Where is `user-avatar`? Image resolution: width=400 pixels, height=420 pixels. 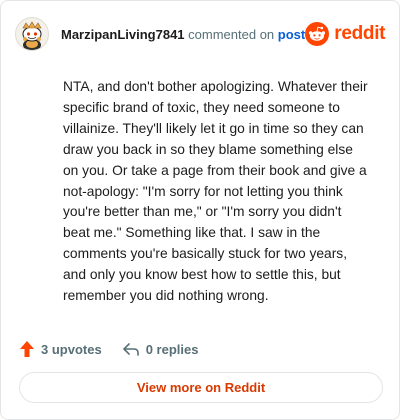 user-avatar is located at coordinates (32, 34).